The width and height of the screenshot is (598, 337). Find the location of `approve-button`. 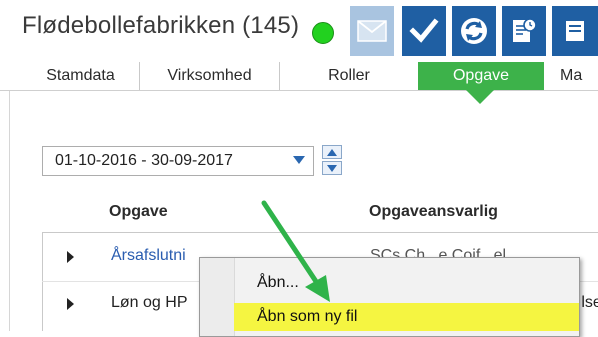

approve-button is located at coordinates (424, 31).